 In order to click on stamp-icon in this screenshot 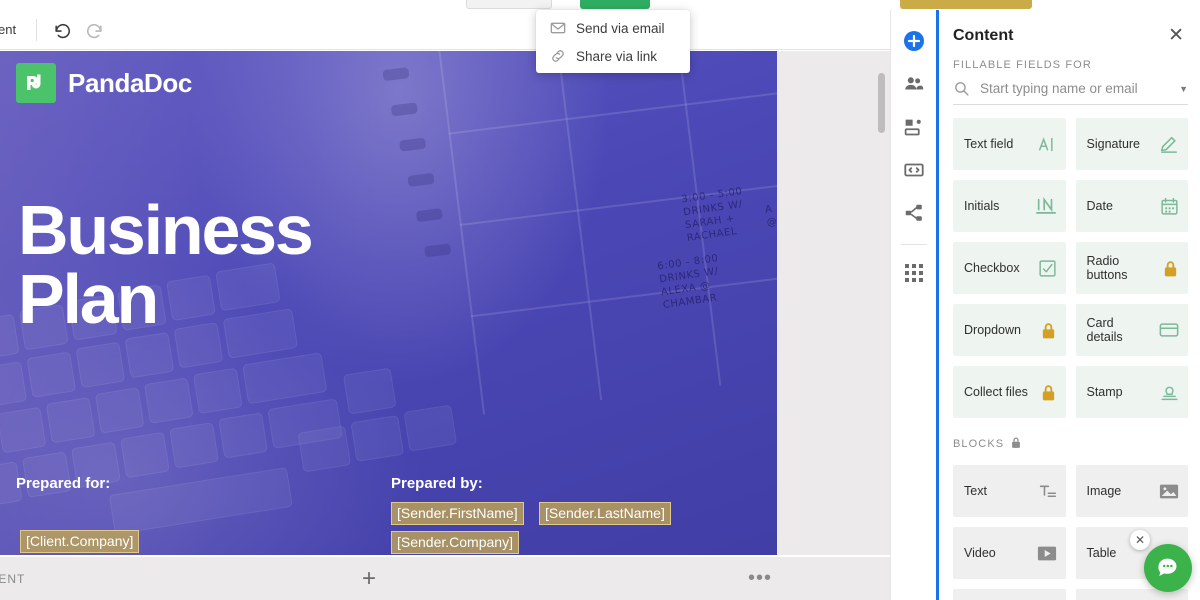, I will do `click(1166, 392)`.